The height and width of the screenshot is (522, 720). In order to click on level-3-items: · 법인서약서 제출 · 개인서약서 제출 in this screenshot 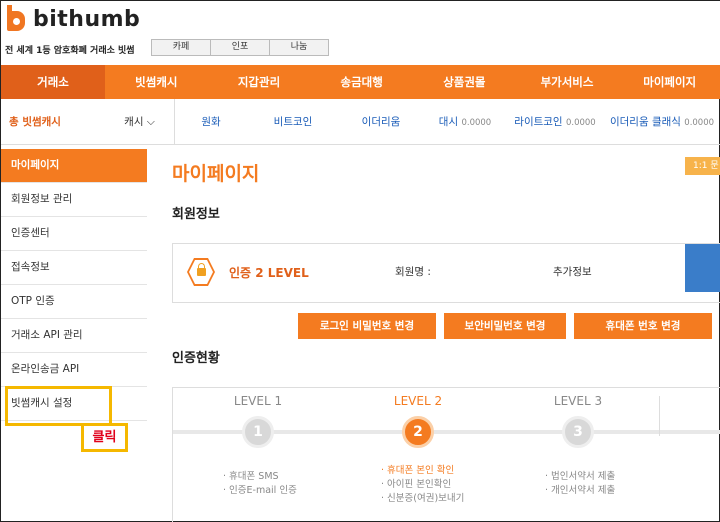, I will do `click(580, 483)`.